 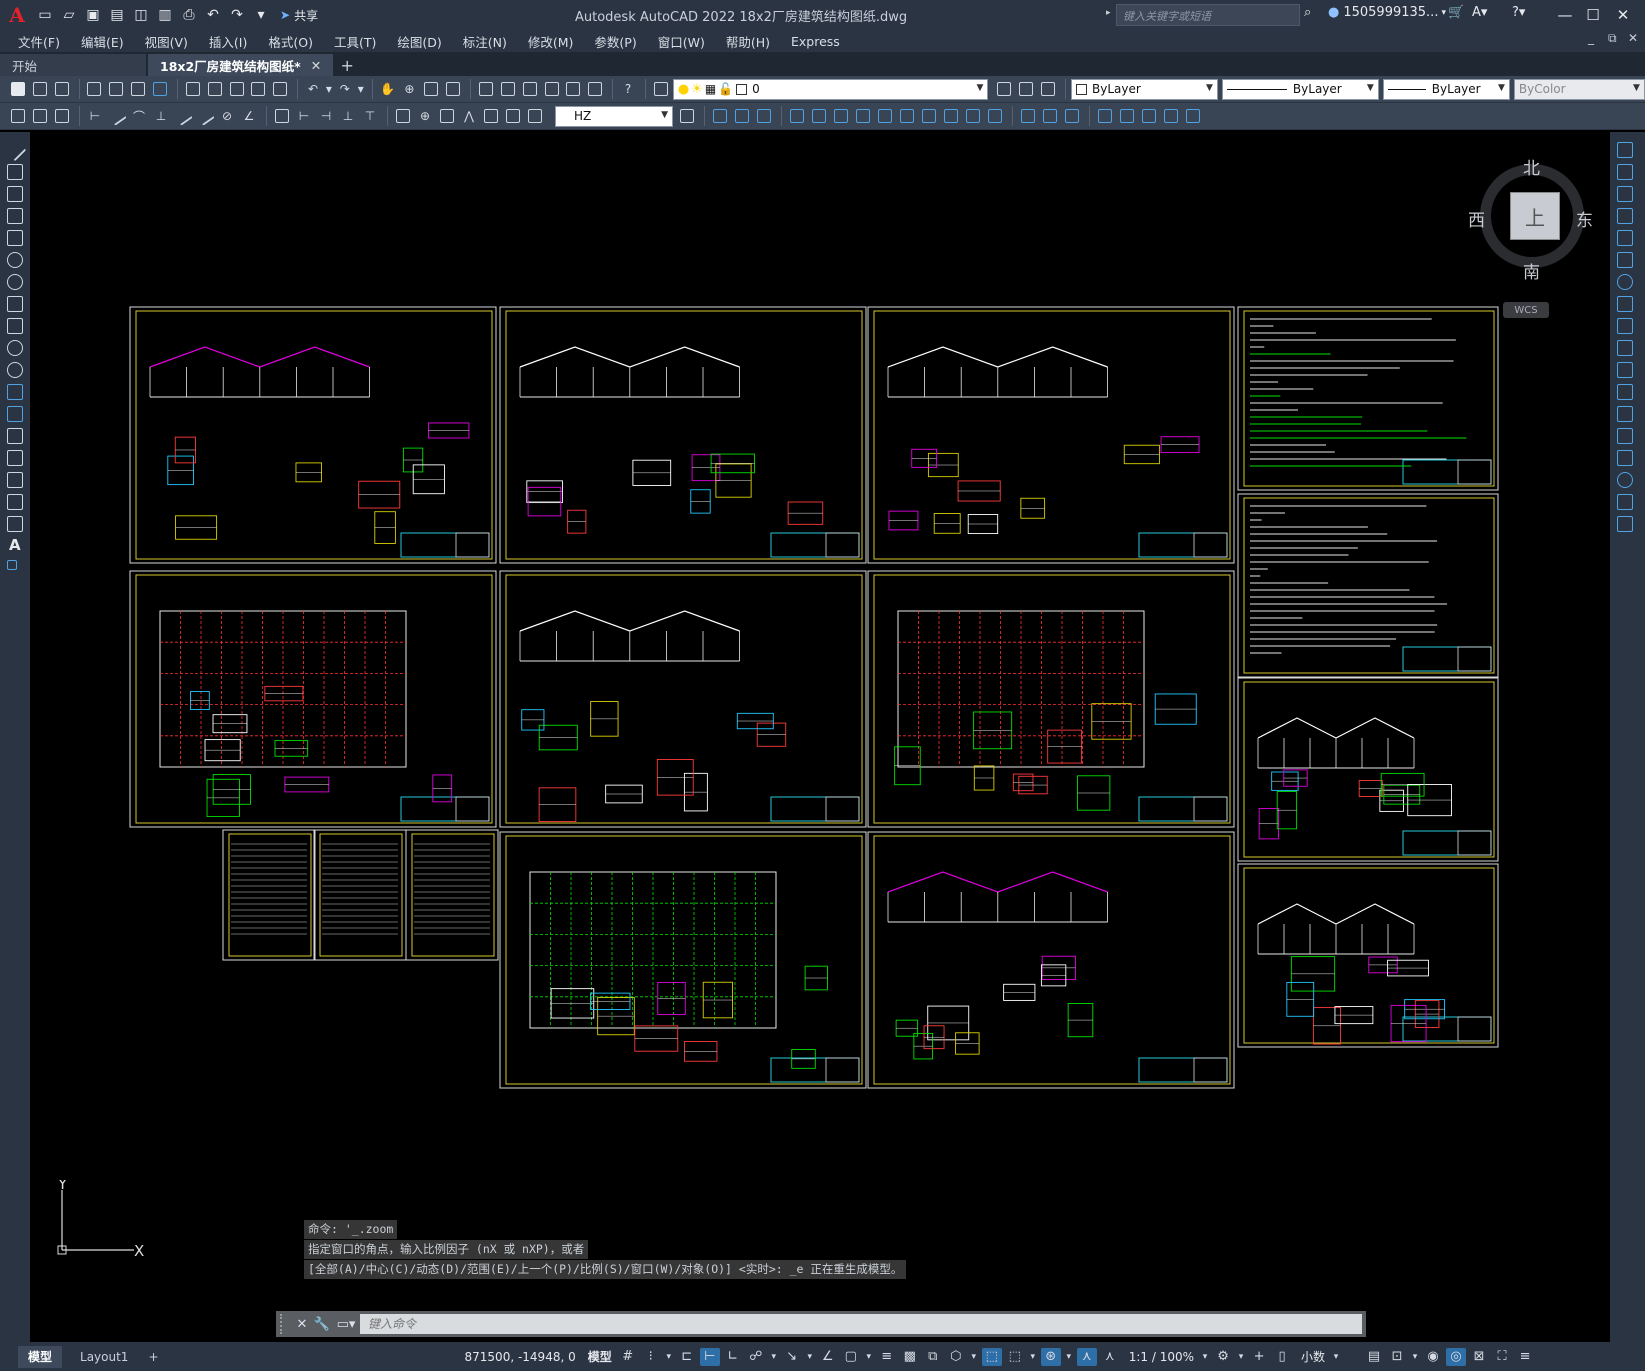 What do you see at coordinates (1531, 270) in the screenshot?
I see `compass-south: 南` at bounding box center [1531, 270].